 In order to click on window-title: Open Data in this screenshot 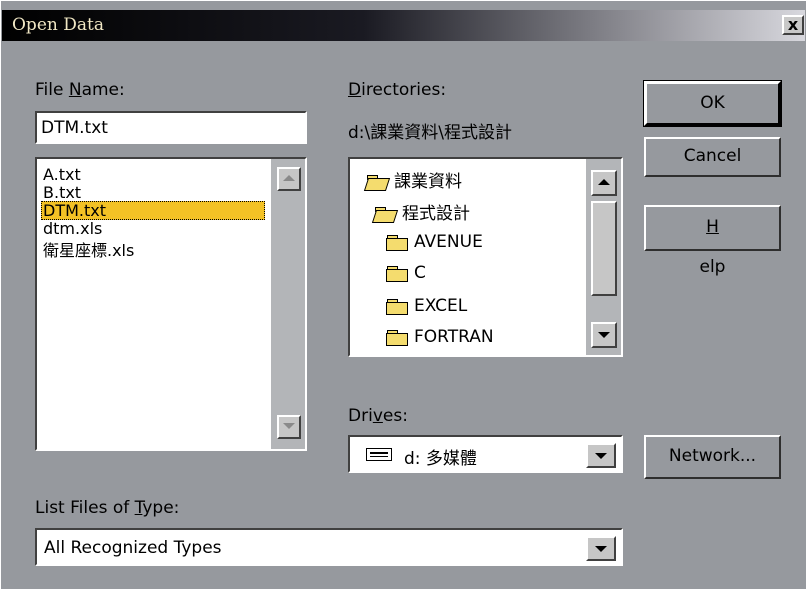, I will do `click(58, 25)`.